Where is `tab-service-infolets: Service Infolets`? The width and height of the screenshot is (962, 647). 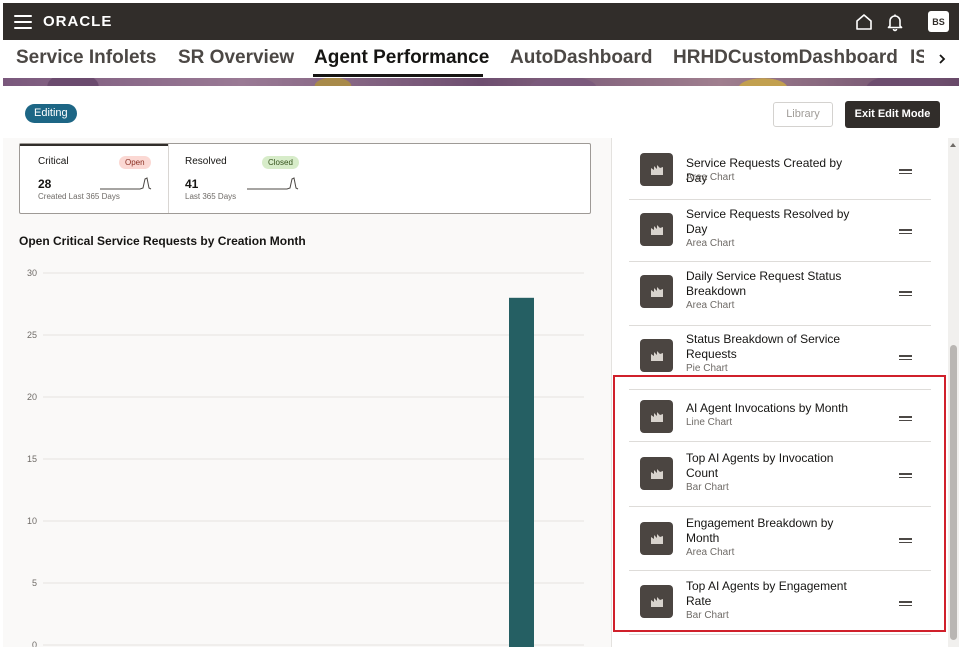
tab-service-infolets: Service Infolets is located at coordinates (86, 58).